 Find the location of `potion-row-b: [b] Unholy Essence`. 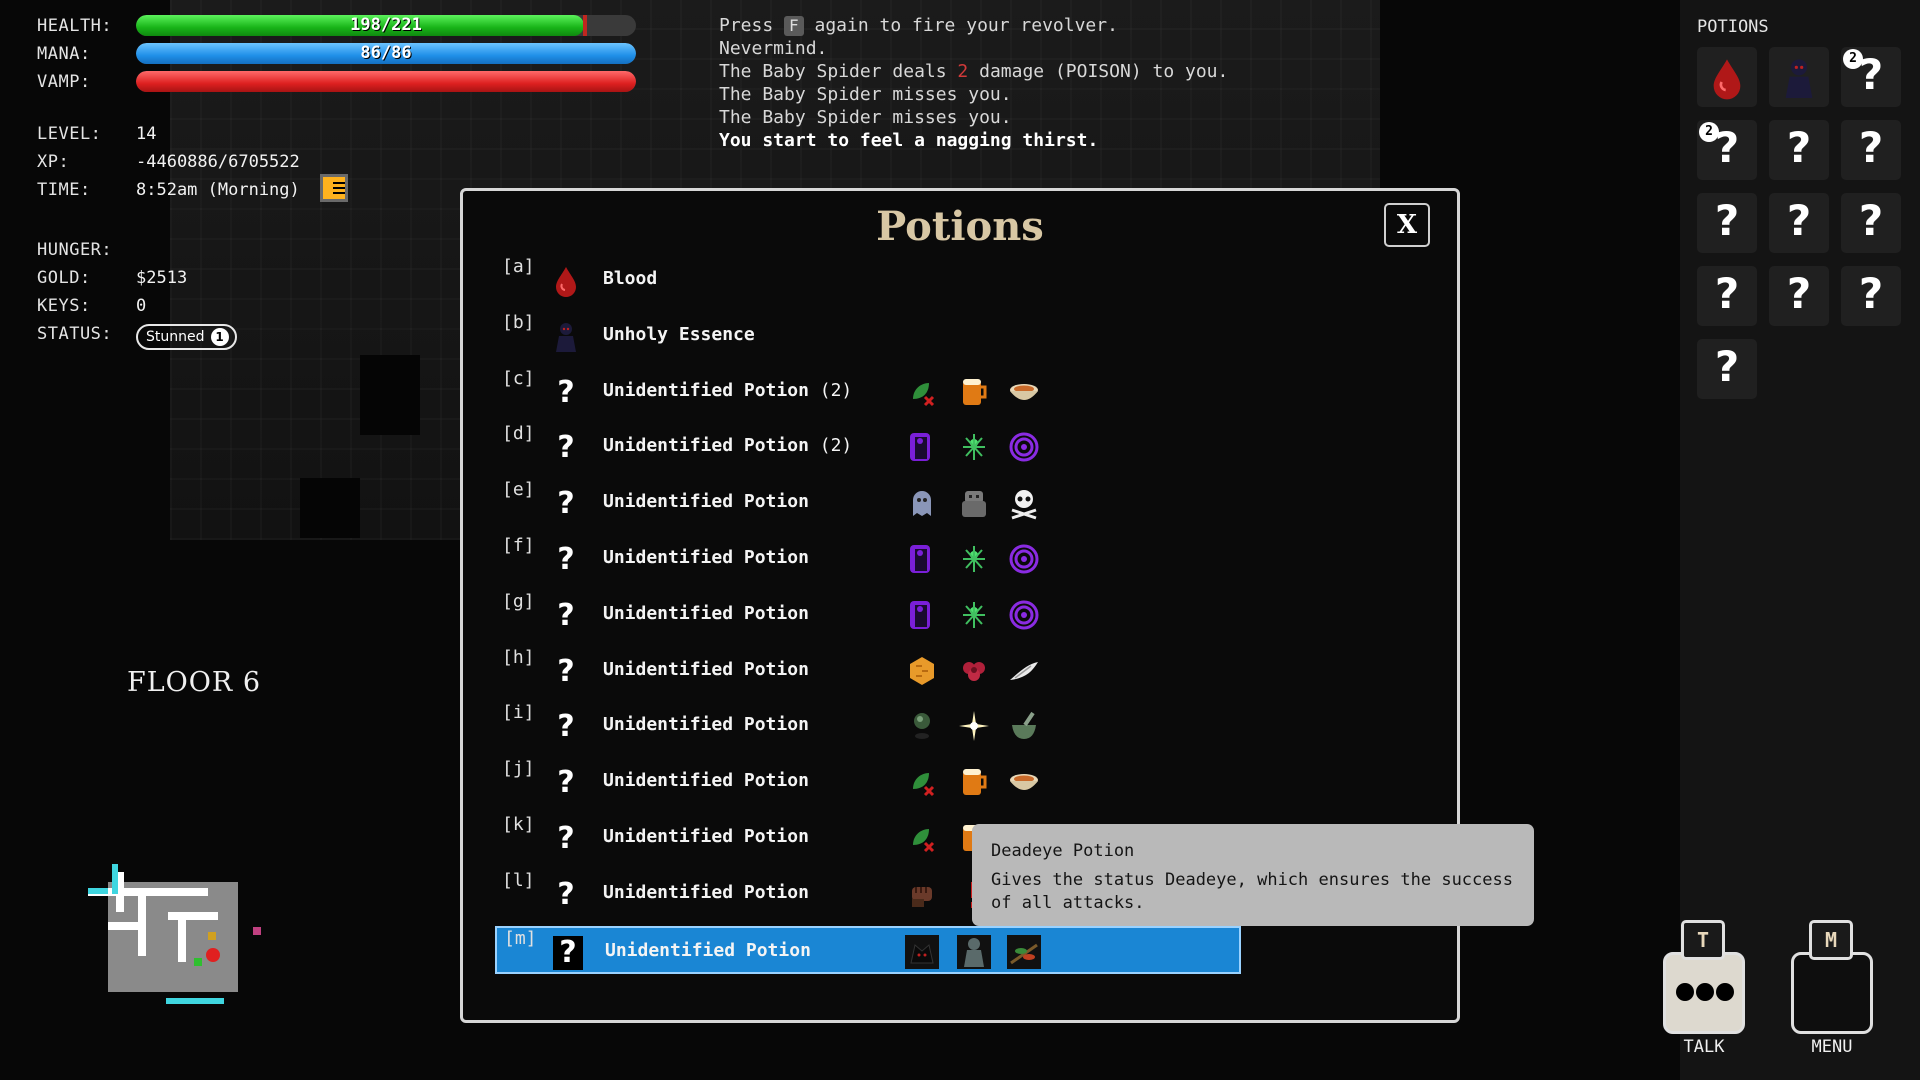

potion-row-b: [b] Unholy Essence is located at coordinates (868, 336).